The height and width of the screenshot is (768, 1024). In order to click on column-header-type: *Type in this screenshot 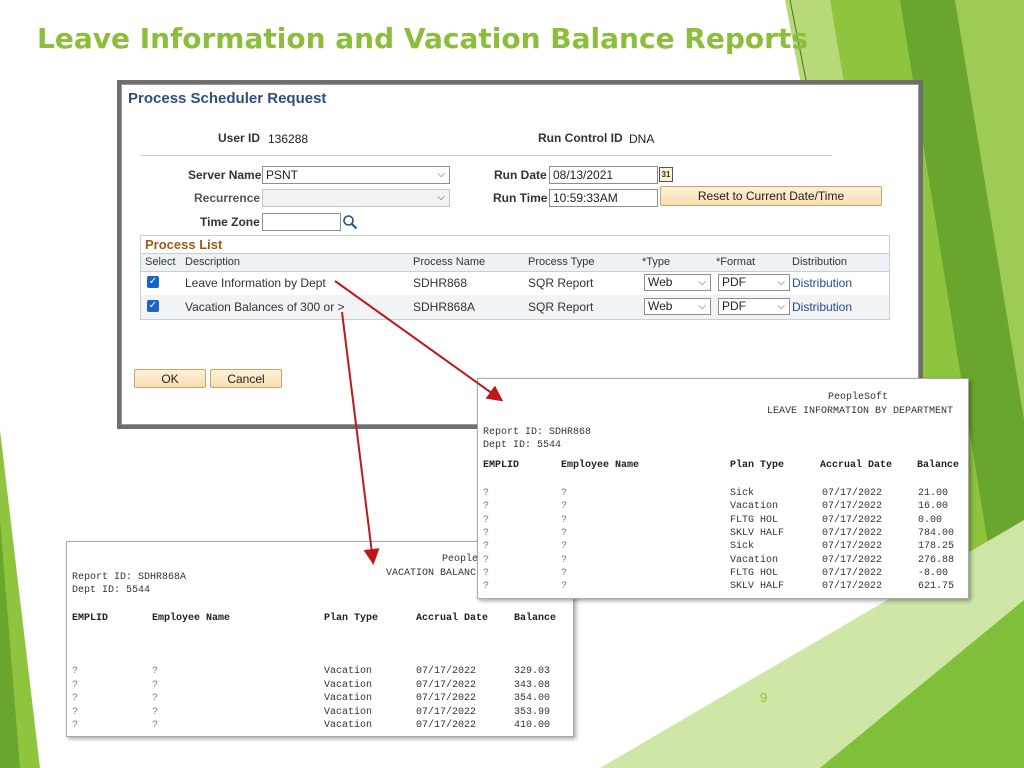, I will do `click(656, 262)`.